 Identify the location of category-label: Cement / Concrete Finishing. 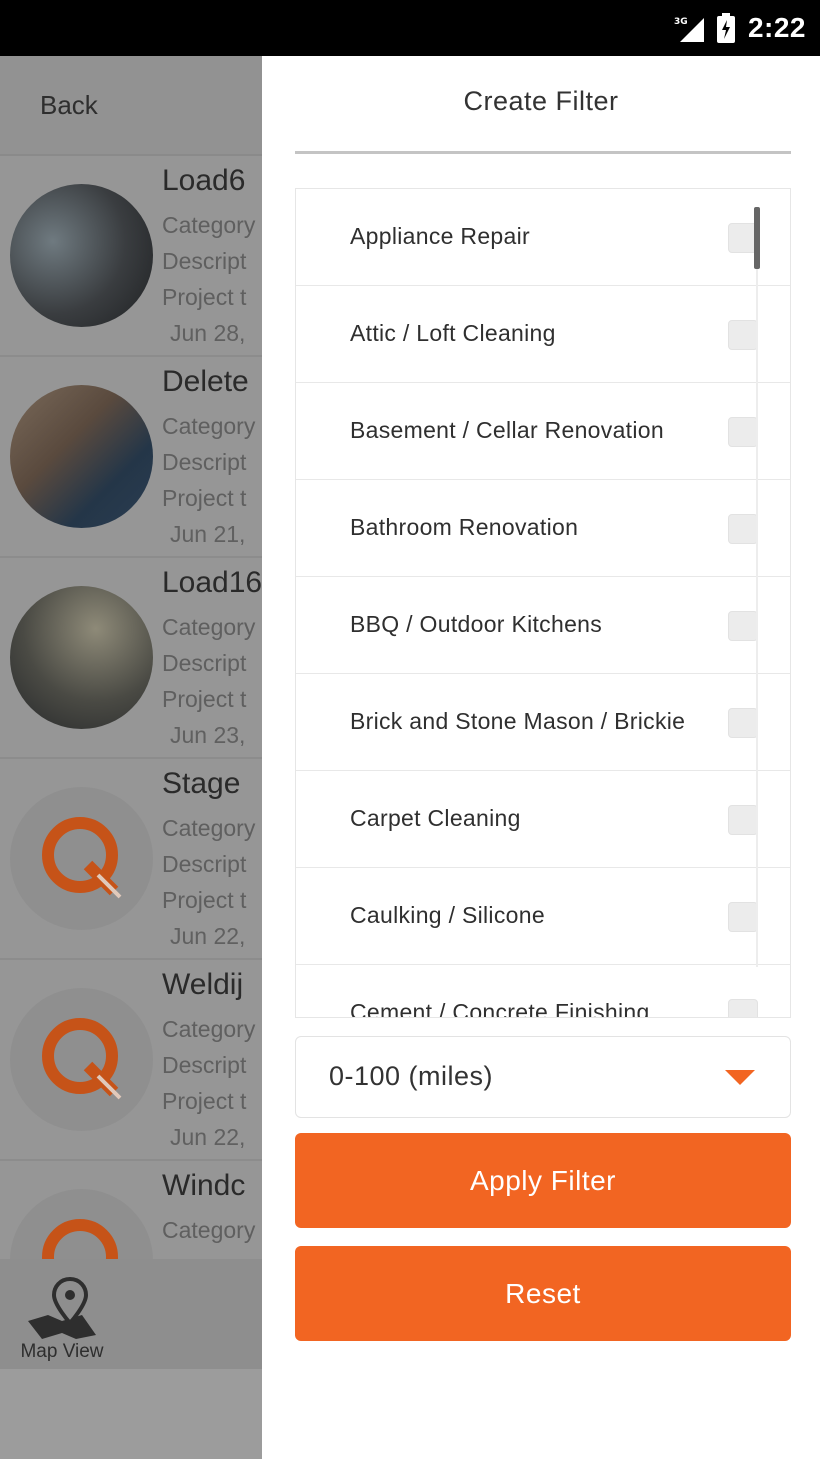
(500, 1008).